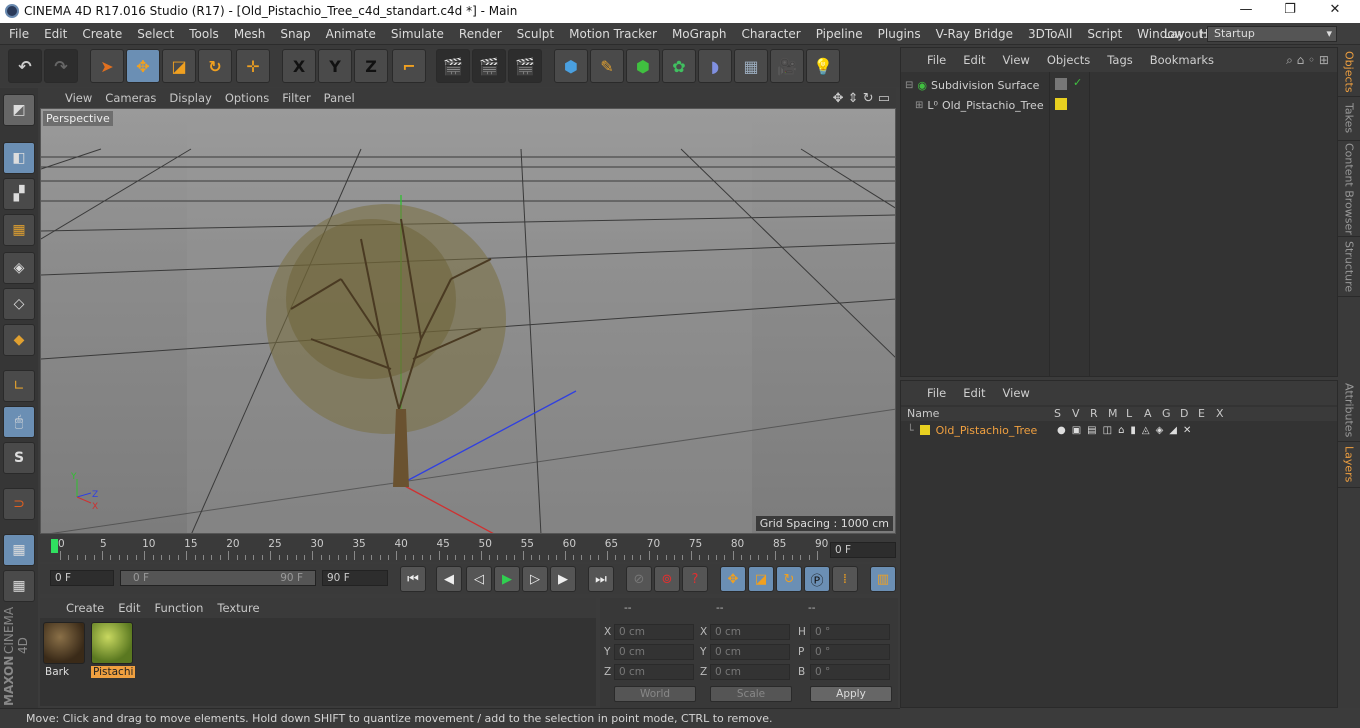 The image size is (1360, 728). Describe the element at coordinates (409, 66) in the screenshot. I see `coordinate-system-button: ⌐` at that location.